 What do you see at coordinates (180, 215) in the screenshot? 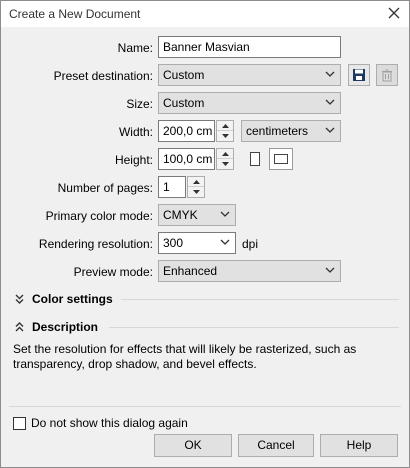
I see `color-mode-value: CMYK` at bounding box center [180, 215].